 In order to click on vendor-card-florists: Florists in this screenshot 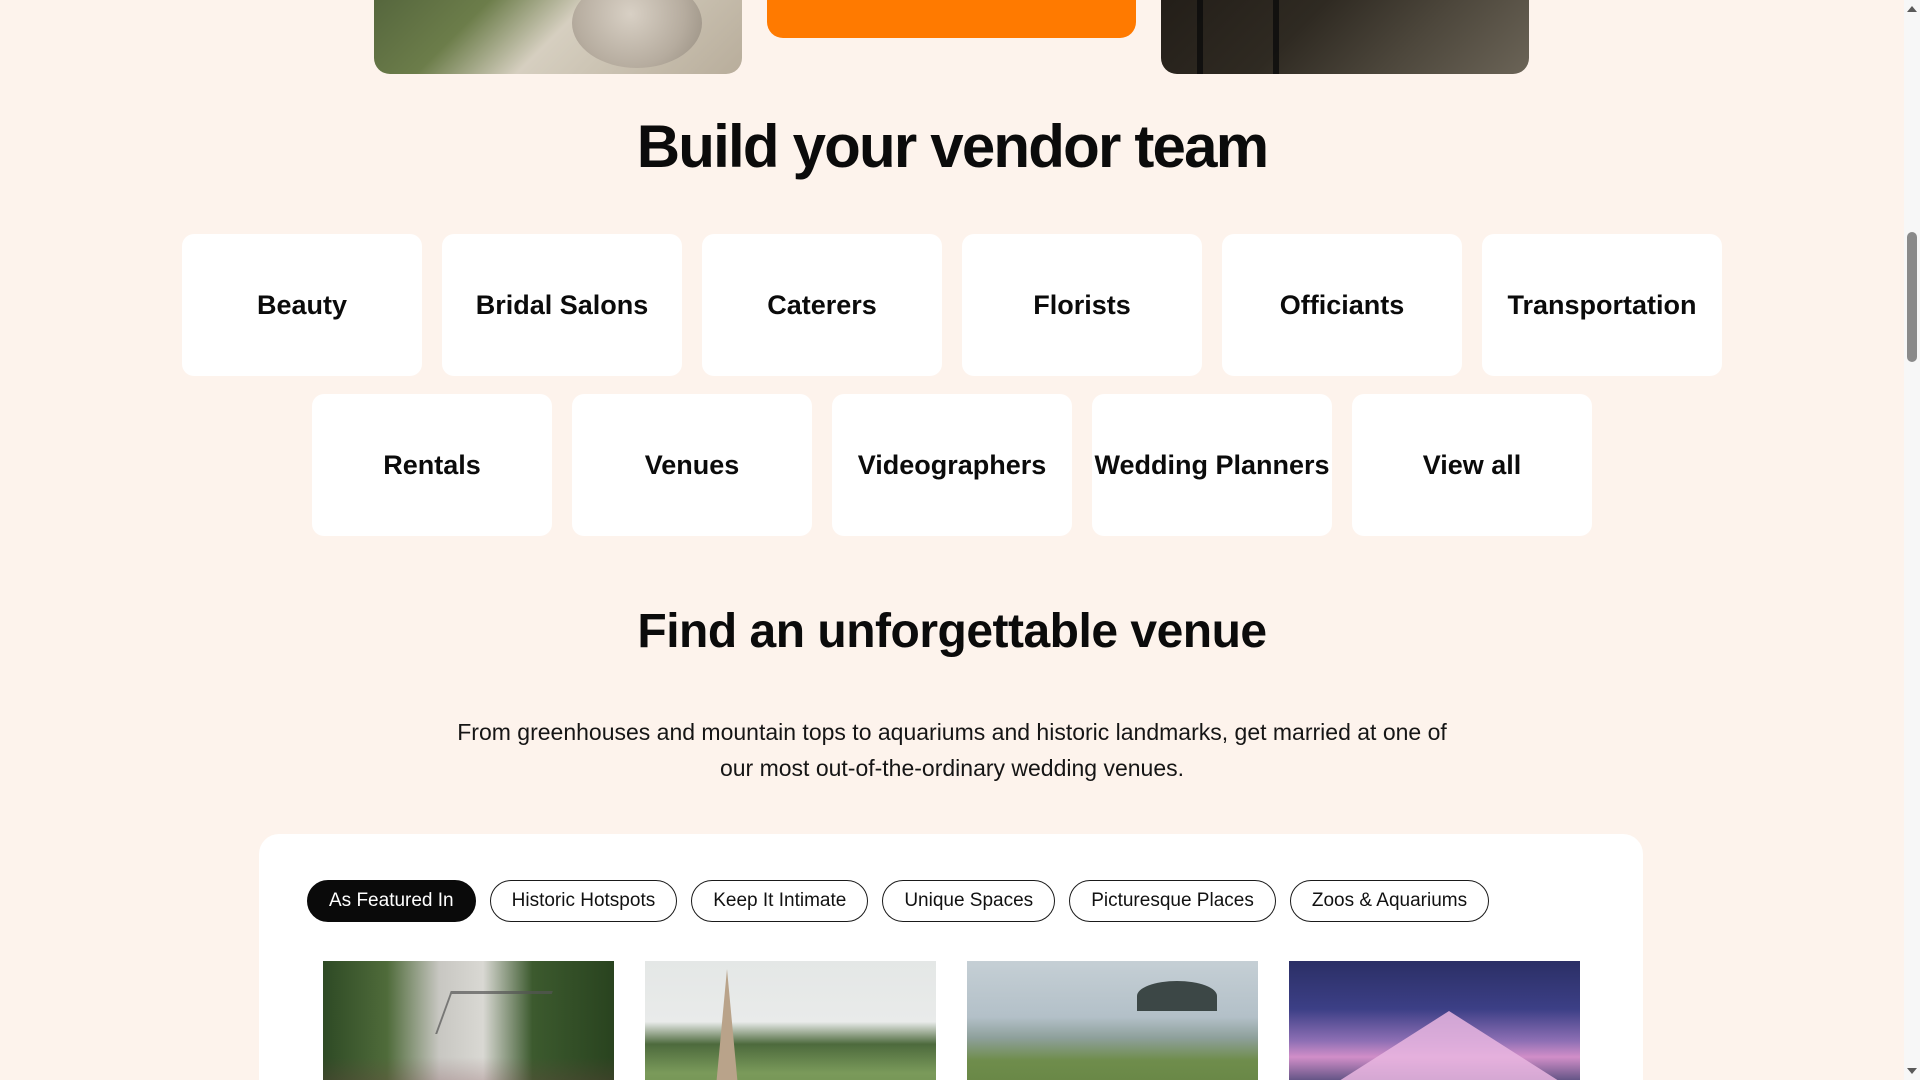, I will do `click(1082, 305)`.